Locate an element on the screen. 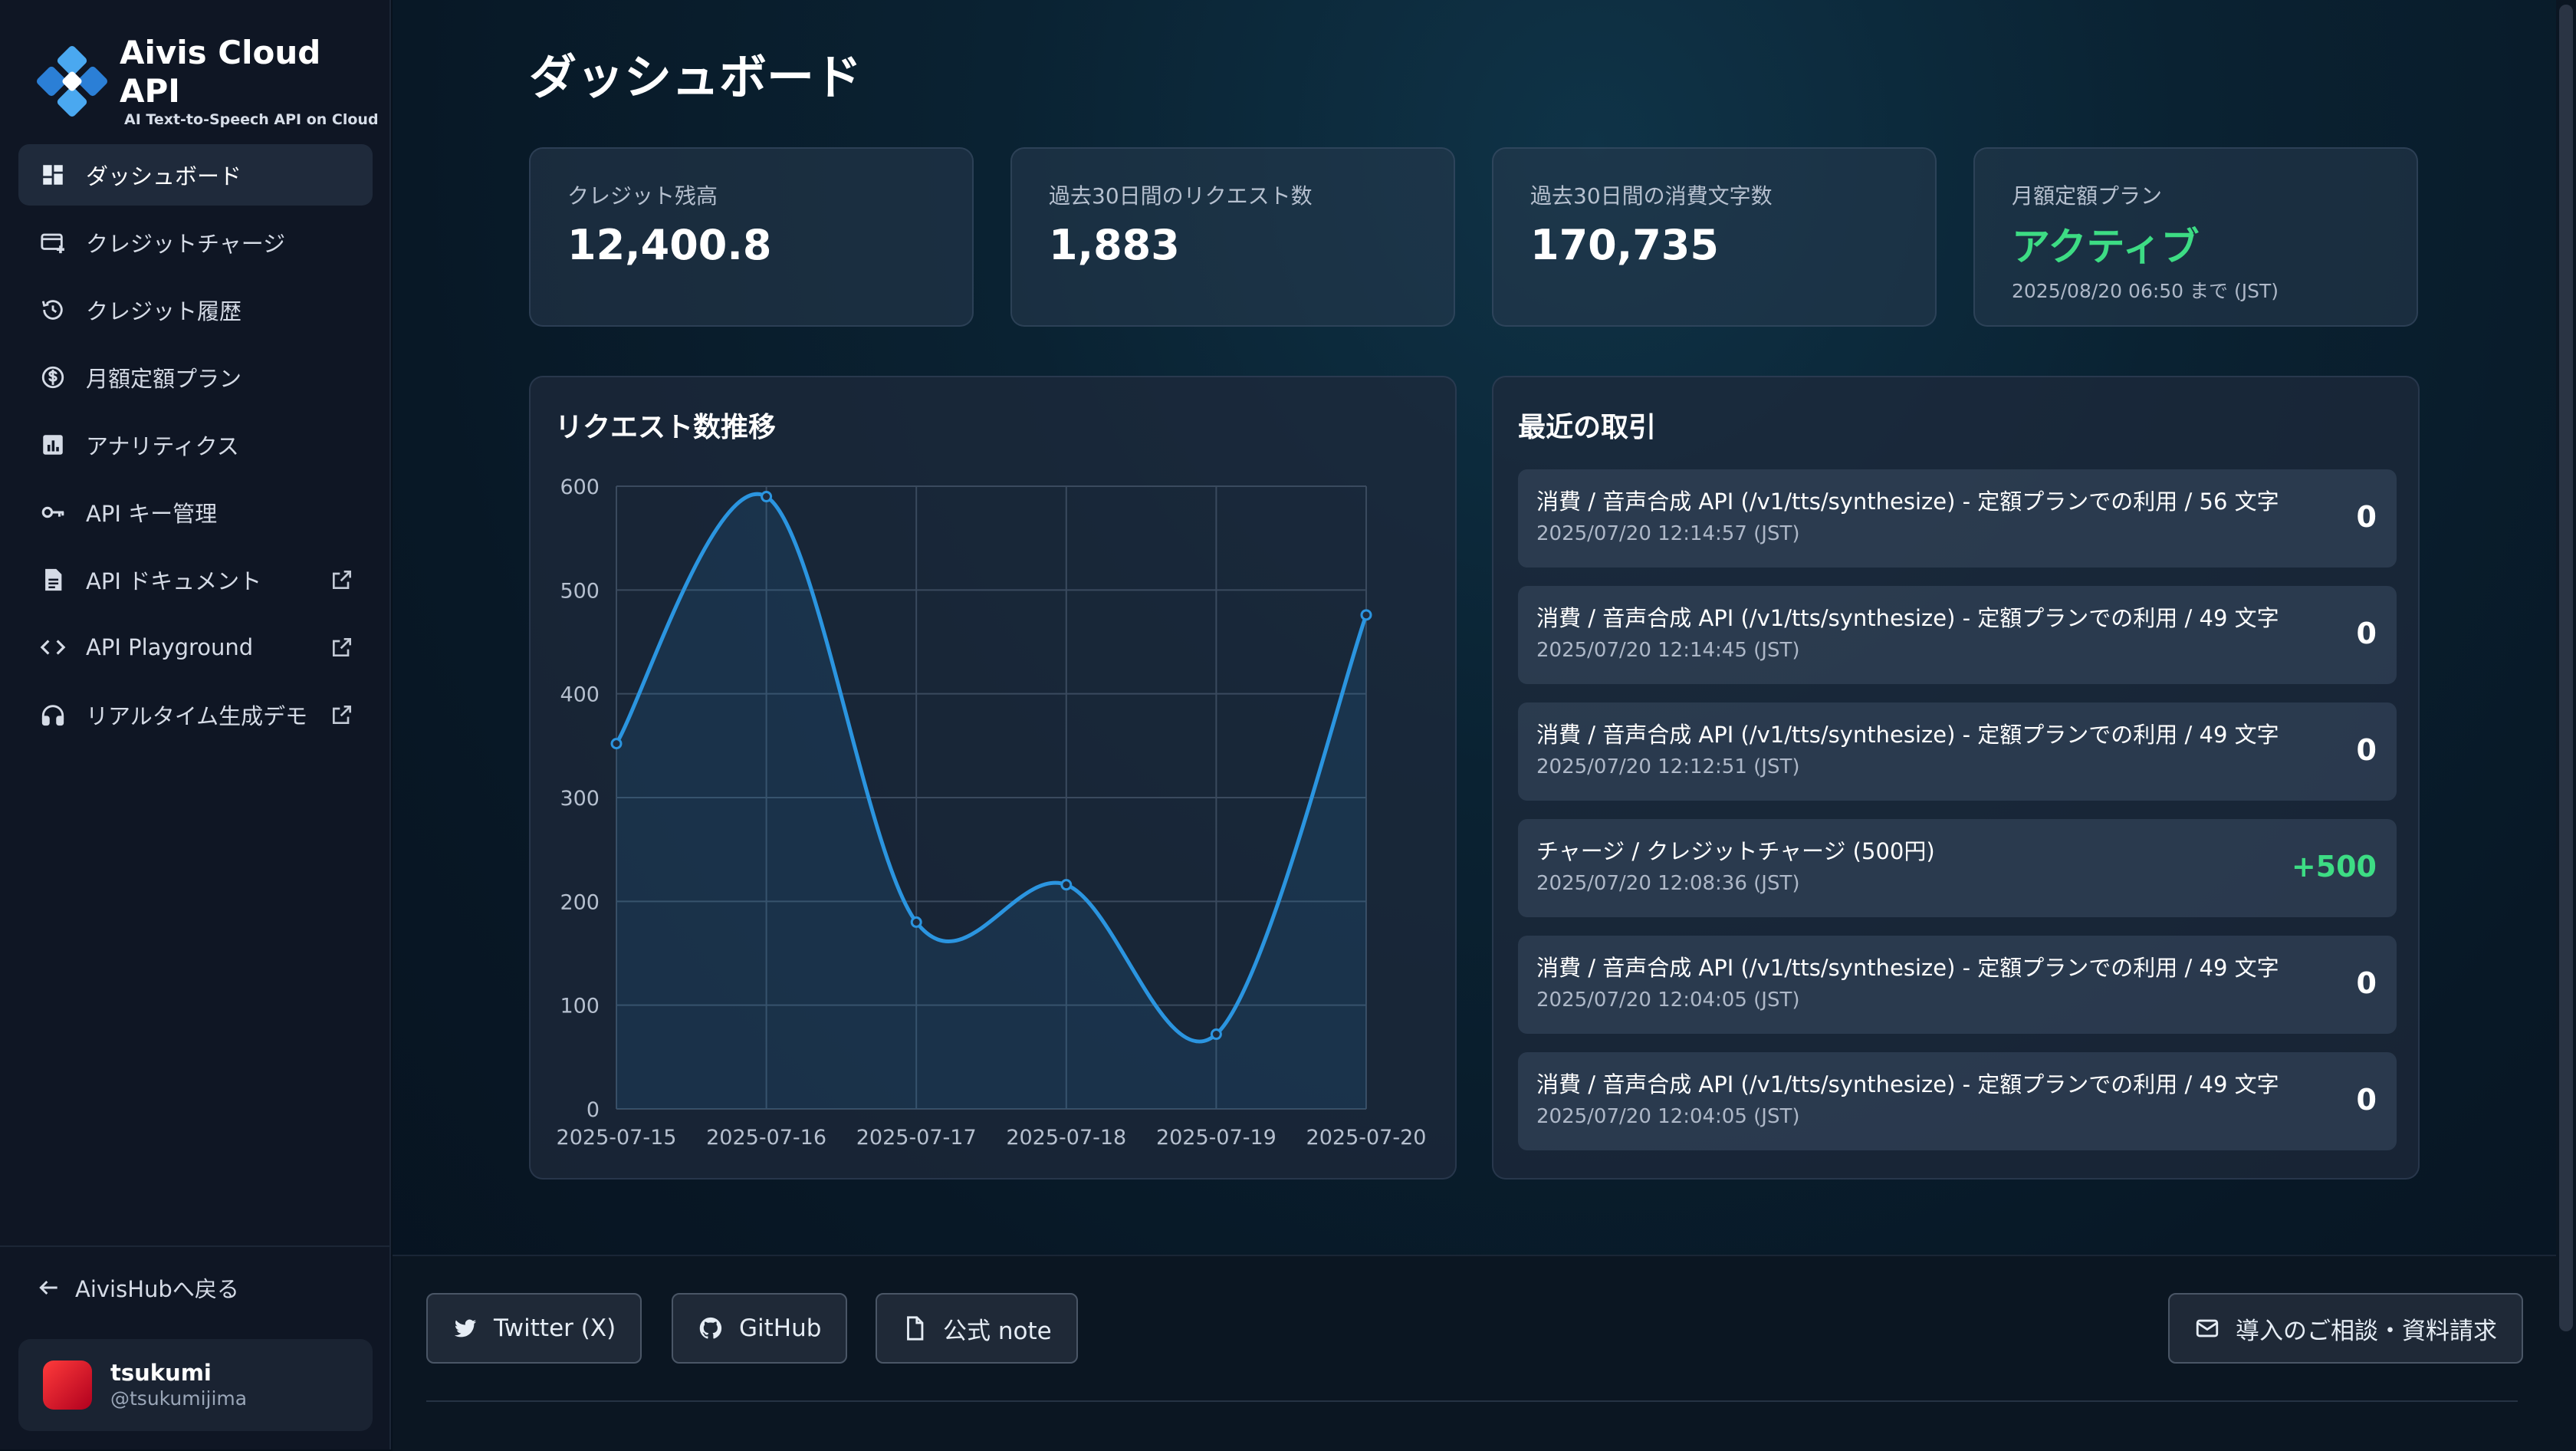 This screenshot has height=1451, width=2576. sidebar-item-monthly-plan: 月額定額プラン is located at coordinates (195, 377).